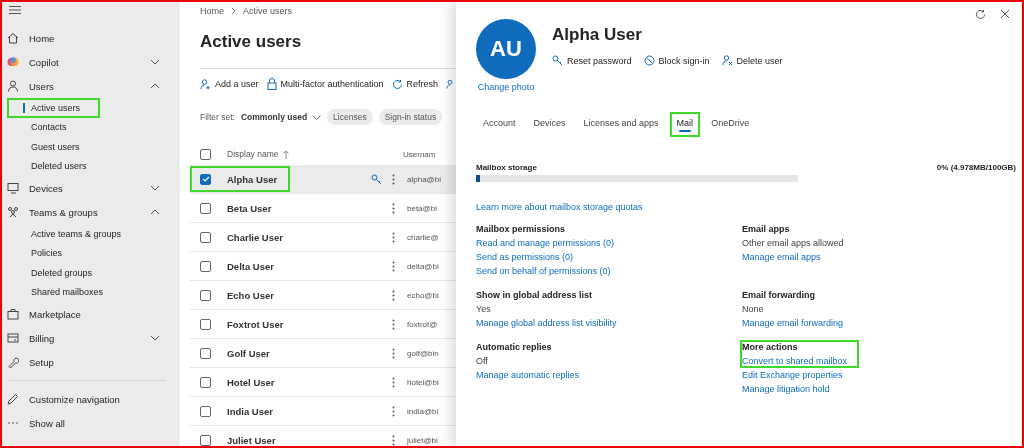 The height and width of the screenshot is (448, 1024). What do you see at coordinates (205, 84) in the screenshot?
I see `add-person-icon` at bounding box center [205, 84].